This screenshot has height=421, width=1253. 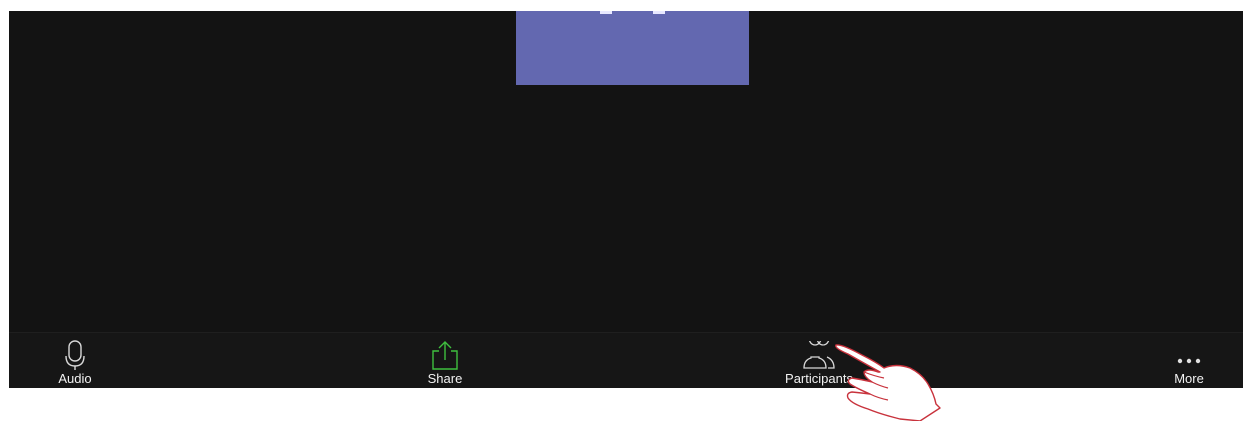 What do you see at coordinates (819, 354) in the screenshot?
I see `participants-icon` at bounding box center [819, 354].